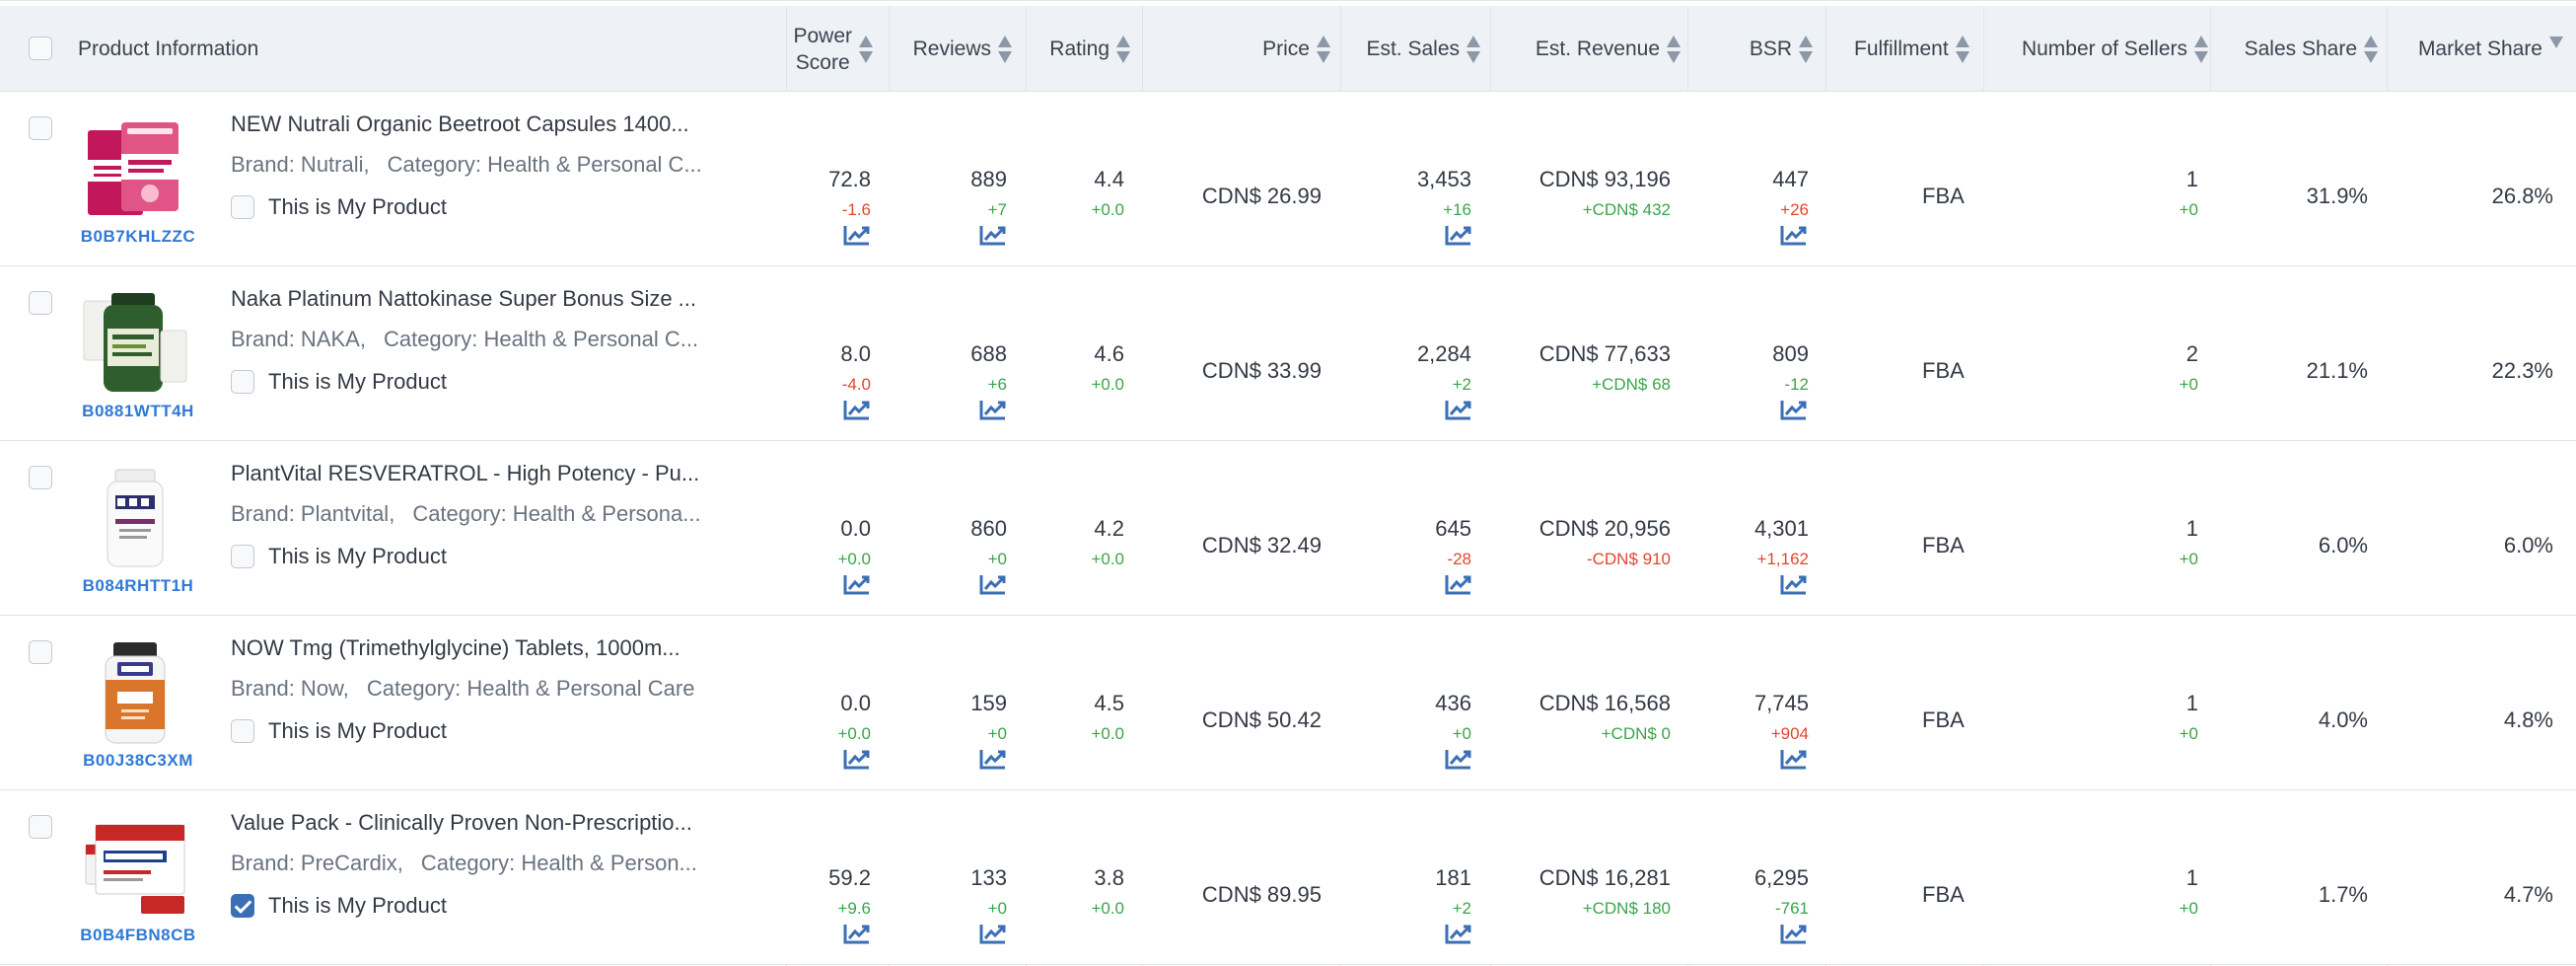  Describe the element at coordinates (138, 237) in the screenshot. I see `asin-link: B0B7KHLZZC` at that location.